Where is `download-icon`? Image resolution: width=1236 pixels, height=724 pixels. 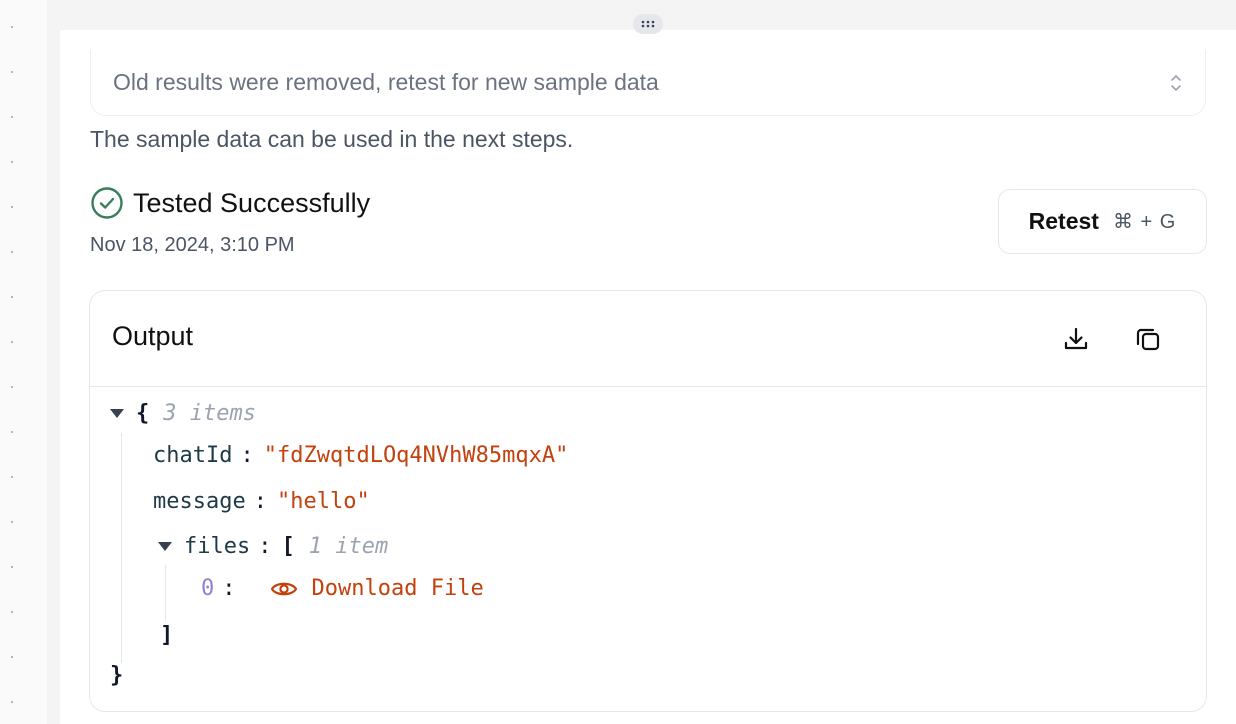
download-icon is located at coordinates (1076, 338).